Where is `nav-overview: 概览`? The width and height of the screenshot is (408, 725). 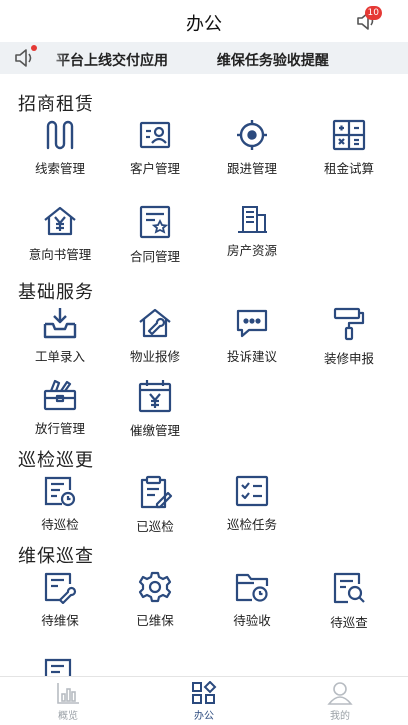 nav-overview: 概览 is located at coordinates (68, 701).